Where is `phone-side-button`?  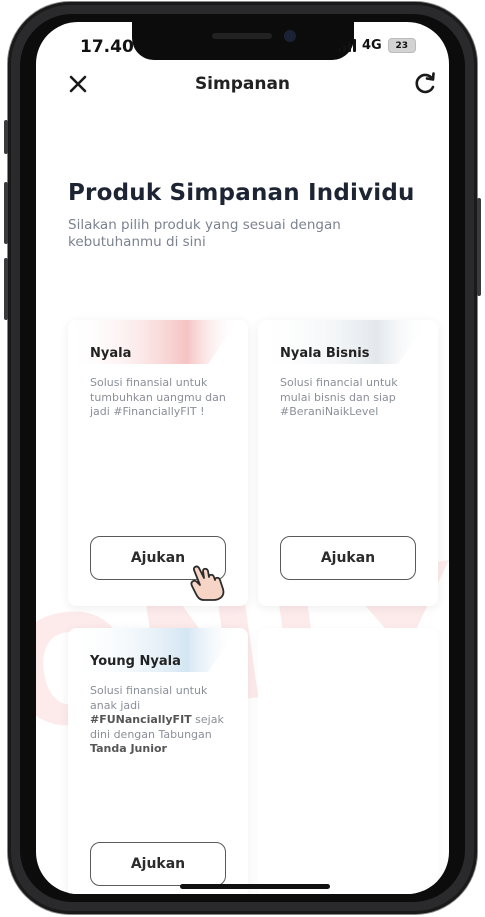 phone-side-button is located at coordinates (6, 137).